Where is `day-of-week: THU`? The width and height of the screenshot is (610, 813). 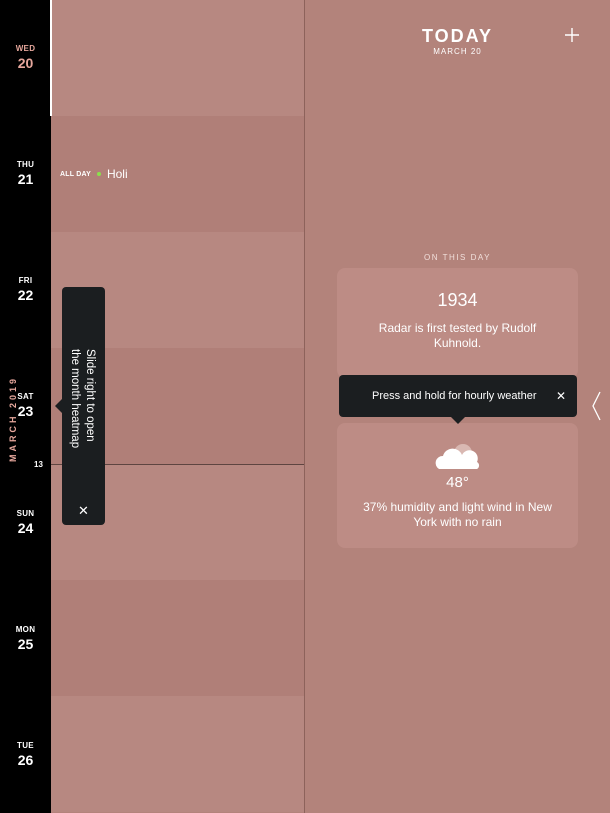 day-of-week: THU is located at coordinates (25, 164).